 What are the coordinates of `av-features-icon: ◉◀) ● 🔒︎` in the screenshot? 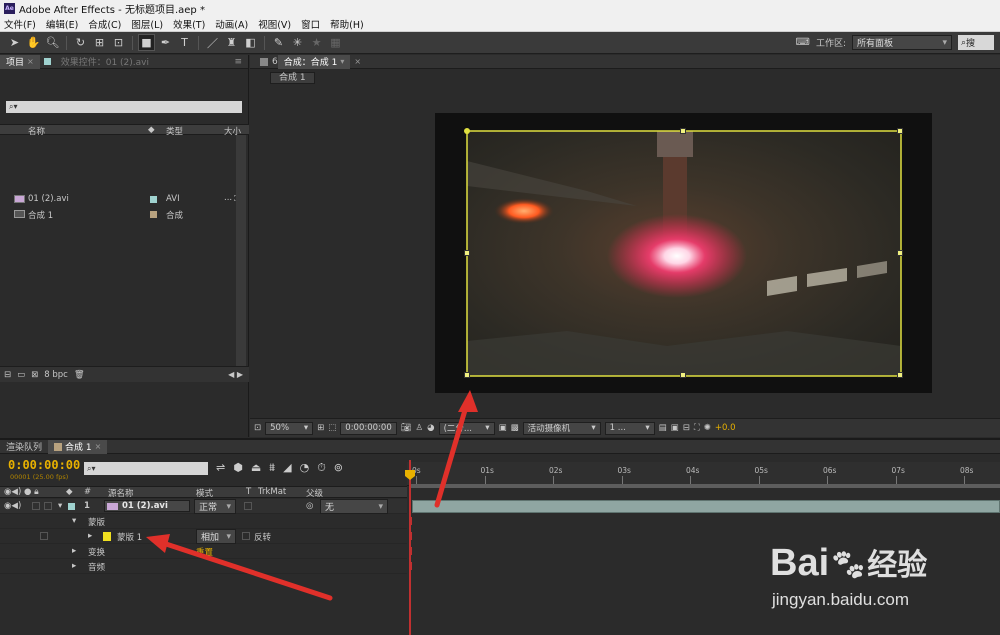 It's located at (21, 492).